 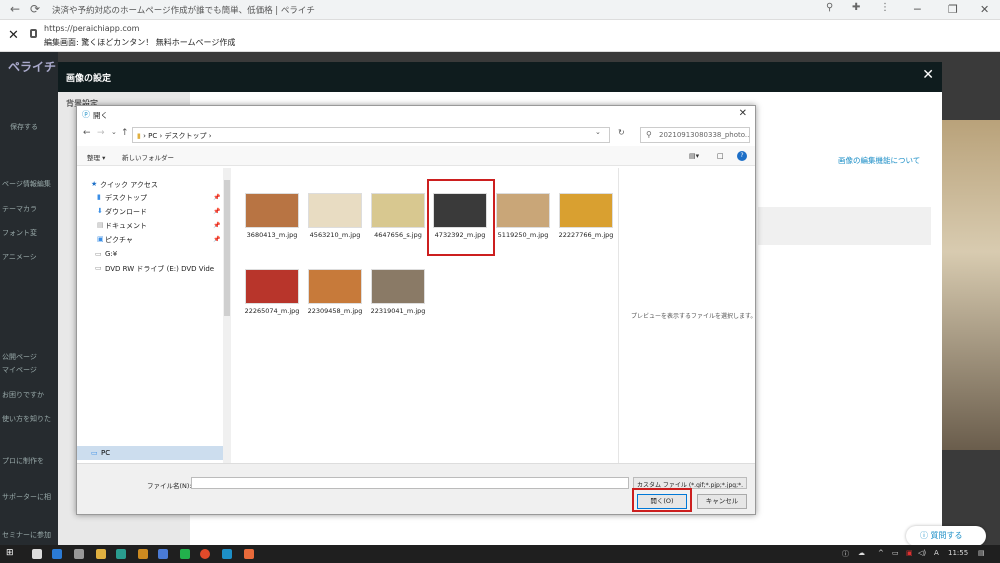 I want to click on chevron-up-icon: ^, so click(x=881, y=553).